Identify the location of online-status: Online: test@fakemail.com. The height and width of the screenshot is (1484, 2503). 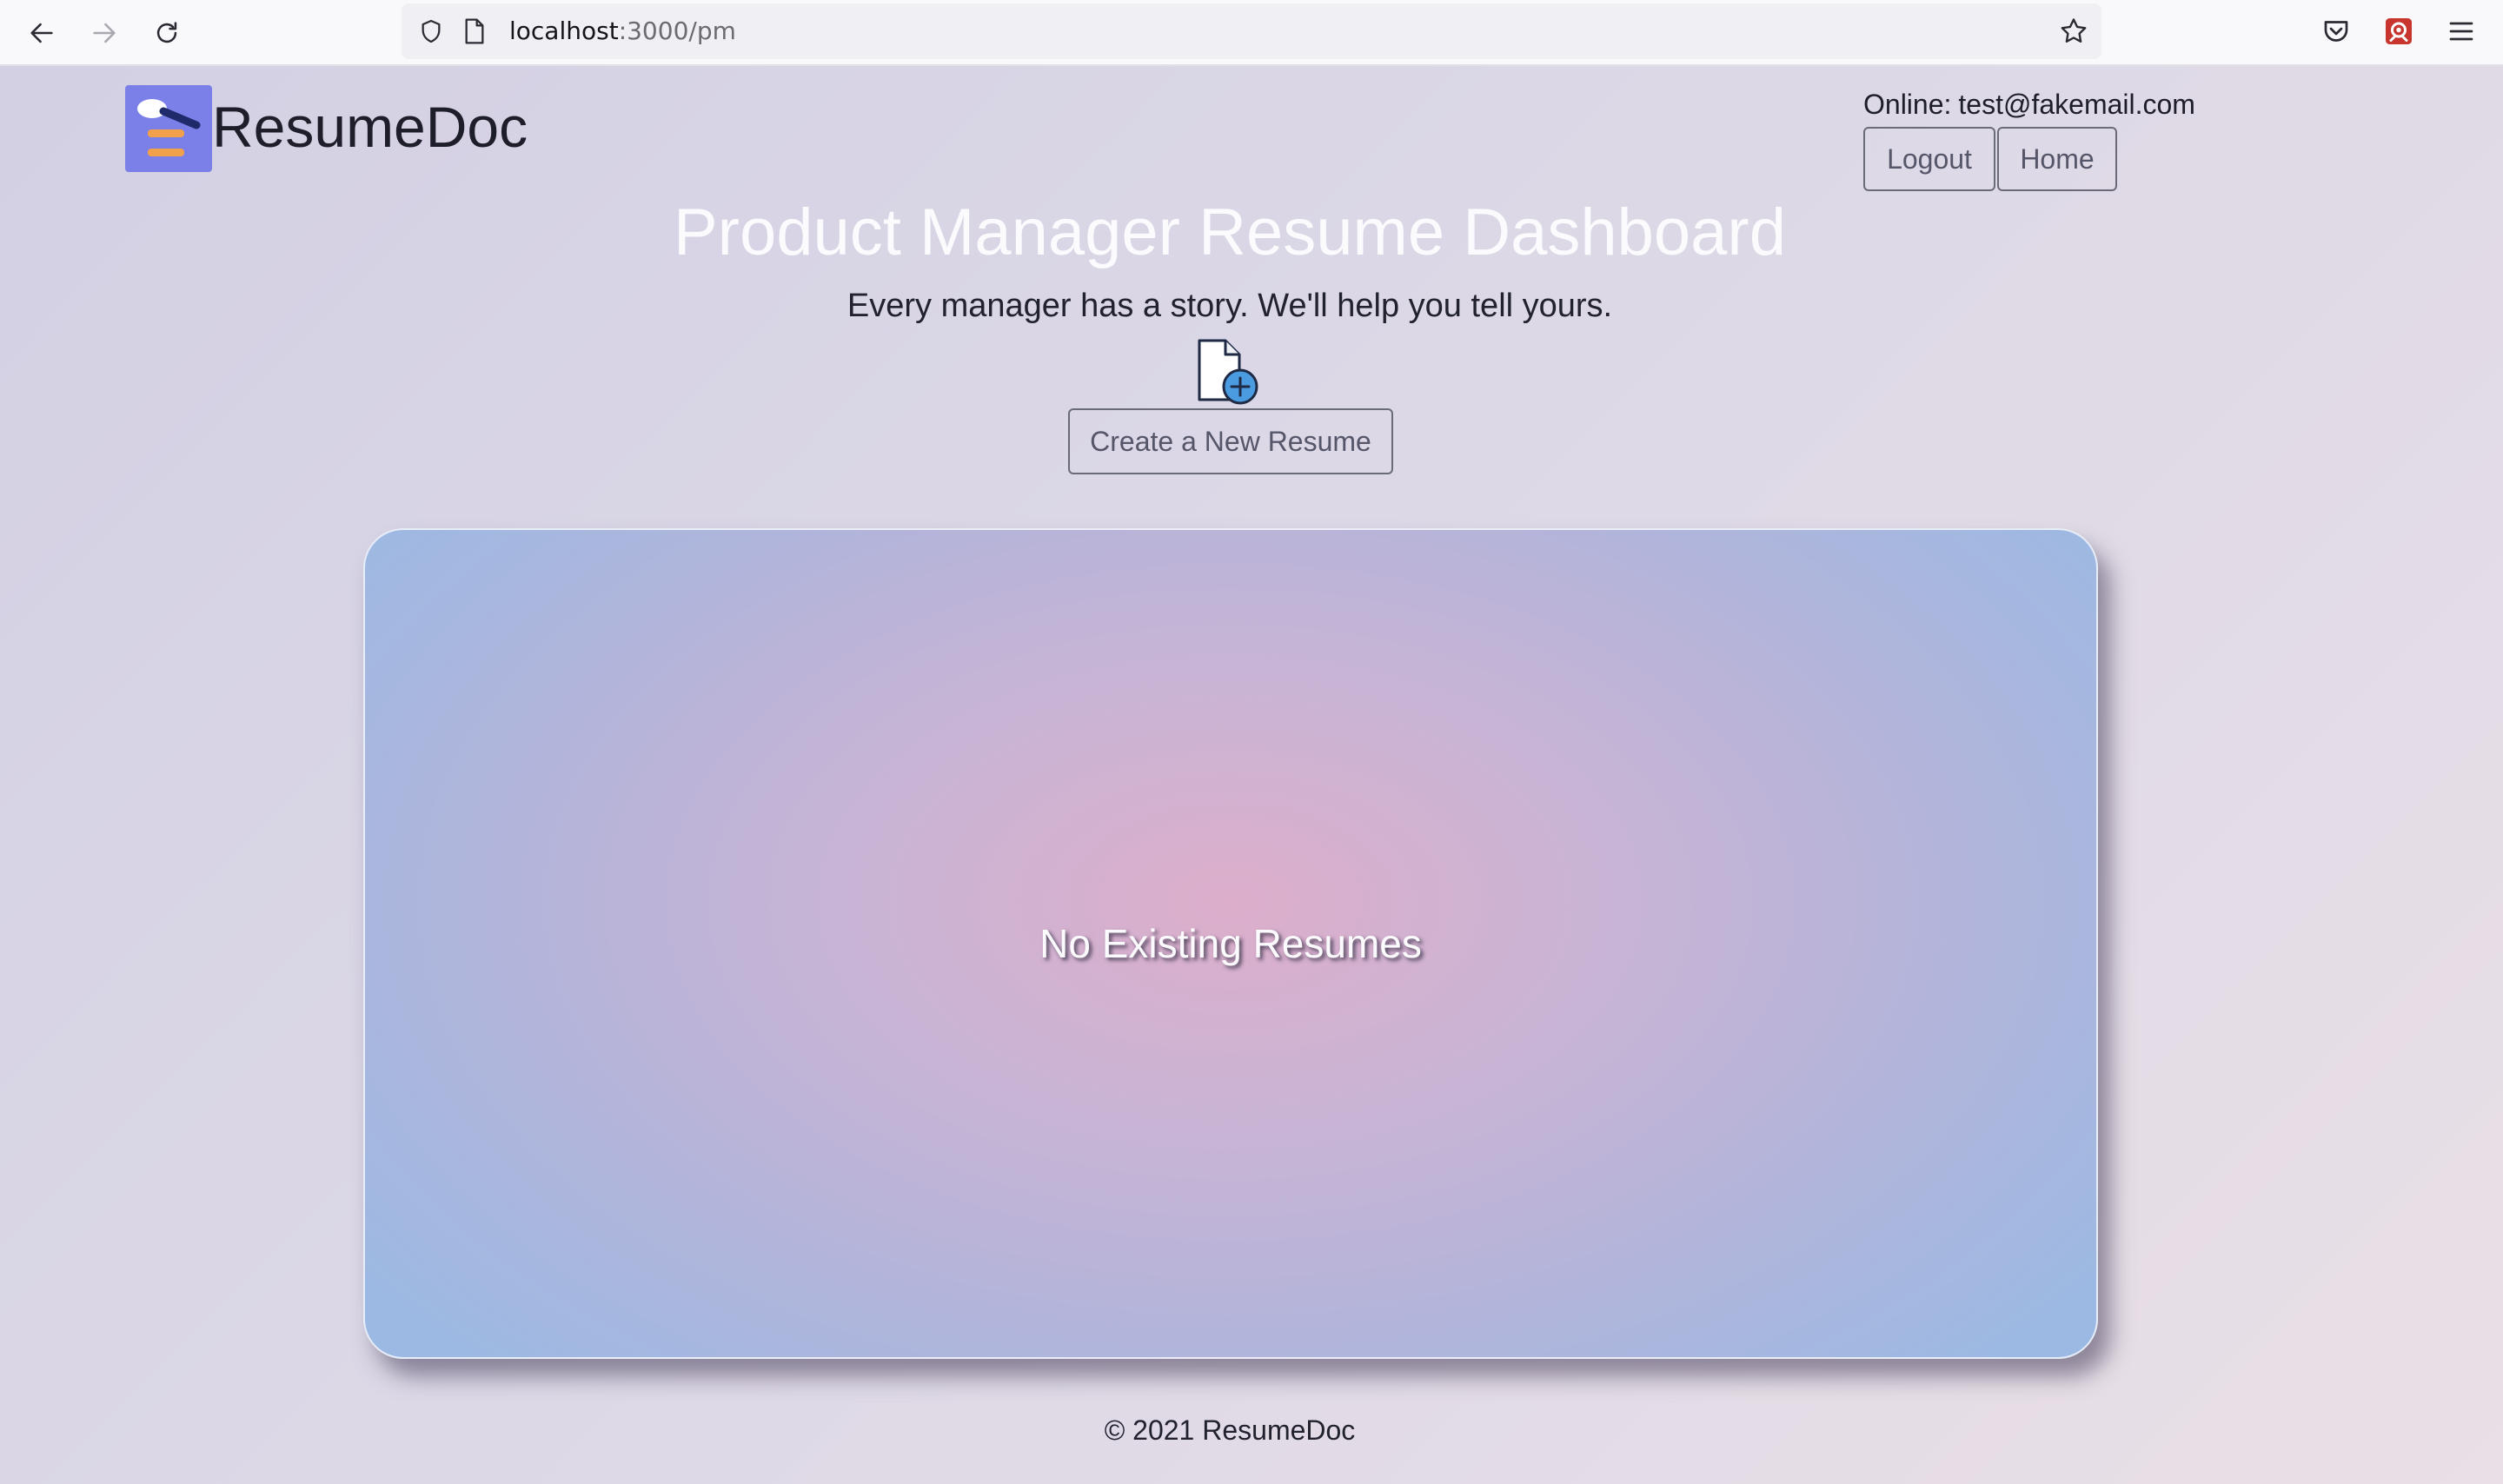
(2029, 104).